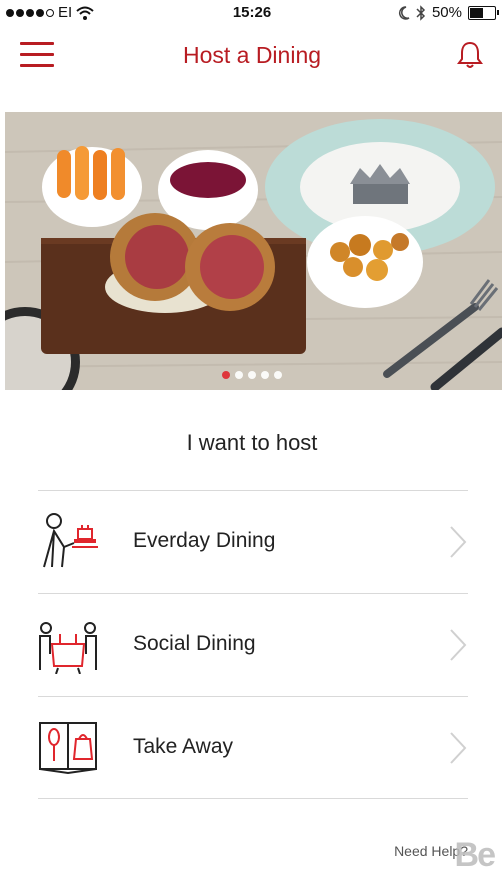 Image resolution: width=504 pixels, height=896 pixels. What do you see at coordinates (68, 748) in the screenshot?
I see `menu-book-takeaway-icon` at bounding box center [68, 748].